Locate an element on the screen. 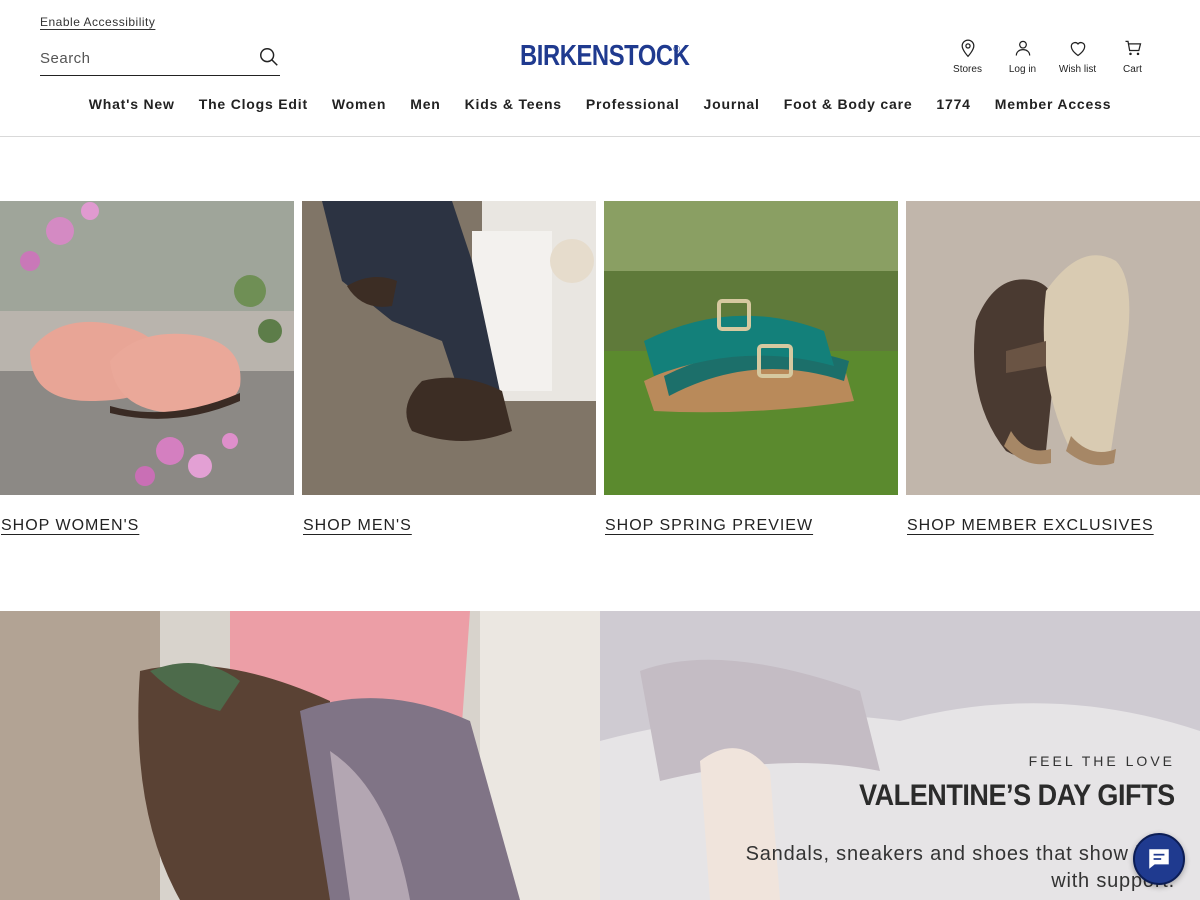  stores-button: Stores is located at coordinates (967, 56).